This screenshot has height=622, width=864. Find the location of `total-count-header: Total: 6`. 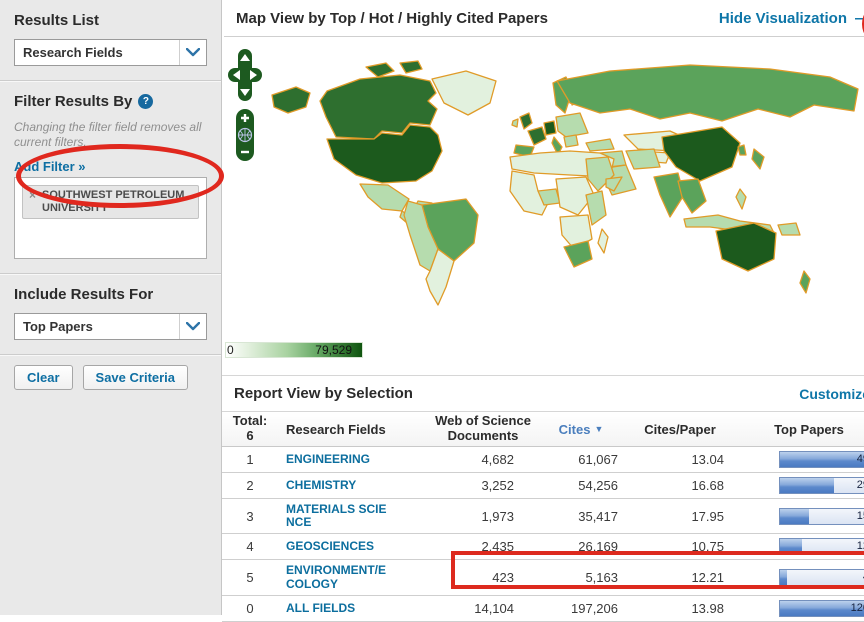

total-count-header: Total: 6 is located at coordinates (250, 428).